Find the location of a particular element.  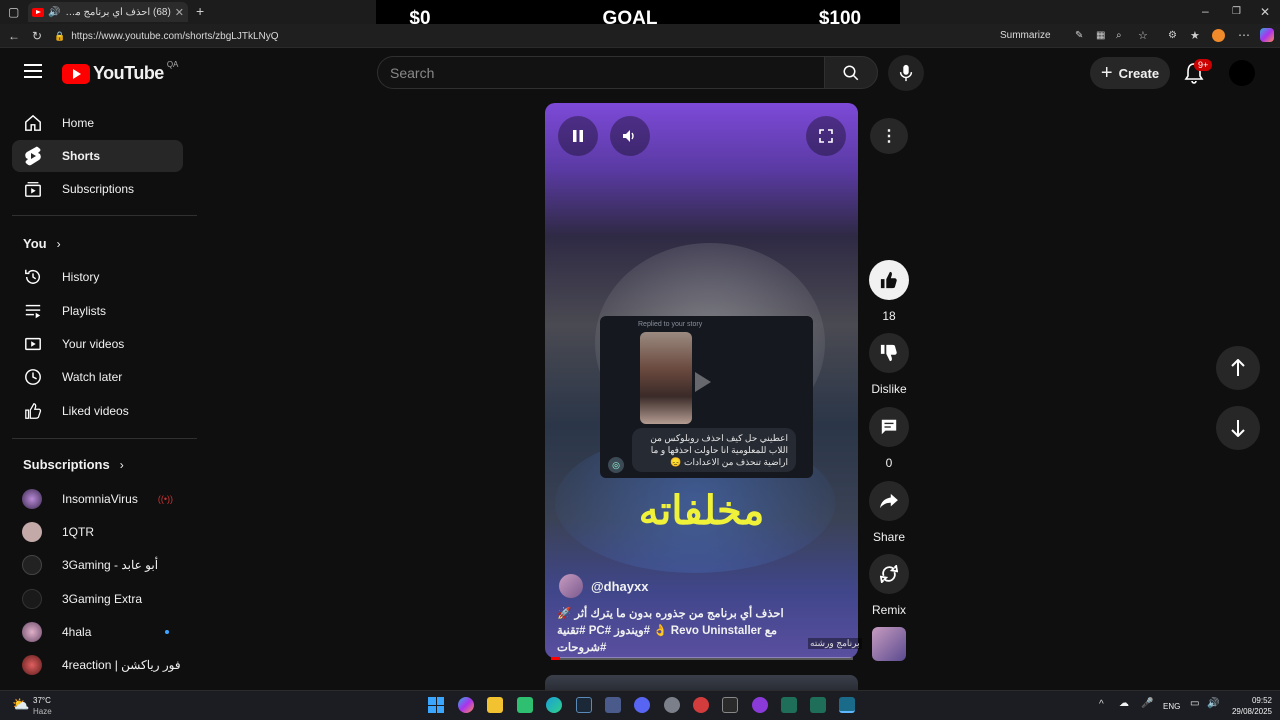

windows-start-icon is located at coordinates (436, 705).